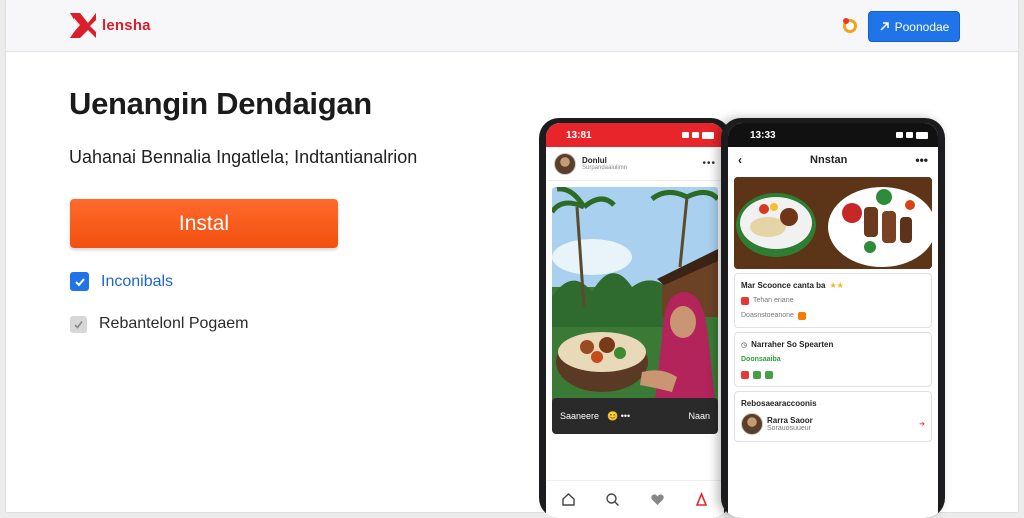 The width and height of the screenshot is (1024, 518). What do you see at coordinates (773, 300) in the screenshot?
I see `card-line-2: Tehan eriane` at bounding box center [773, 300].